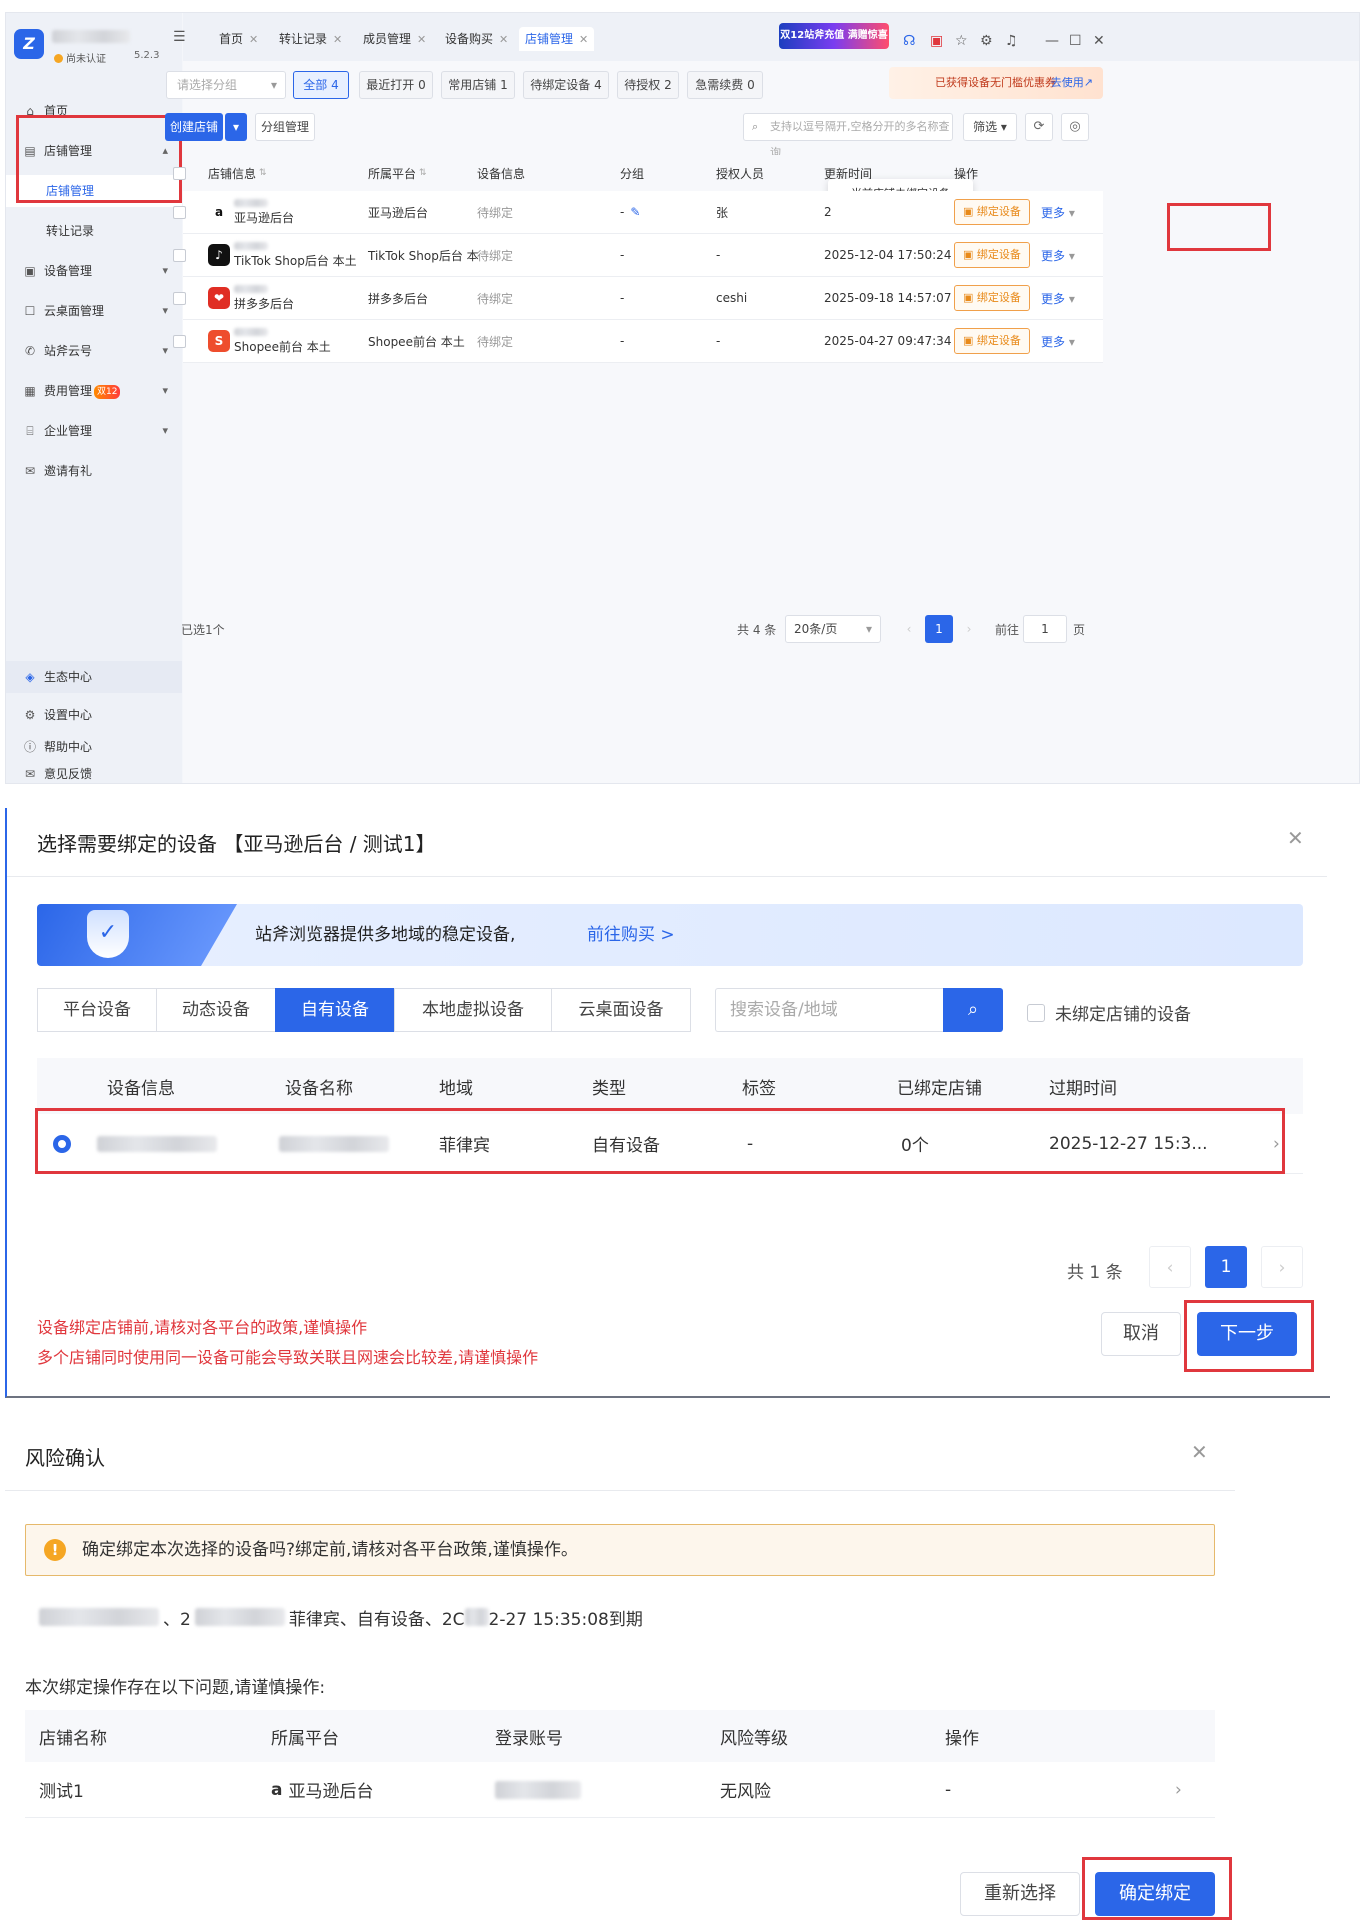 The height and width of the screenshot is (1923, 1364). Describe the element at coordinates (996, 83) in the screenshot. I see `coupon-banner: 已获得设备无门槛优惠券 去使用↗` at that location.